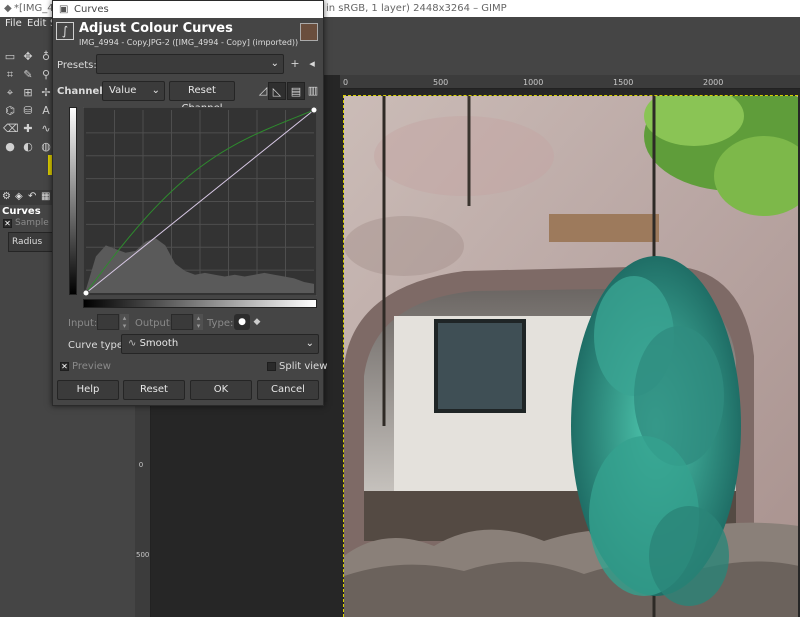 The width and height of the screenshot is (800, 617). I want to click on help-button: Help, so click(88, 390).